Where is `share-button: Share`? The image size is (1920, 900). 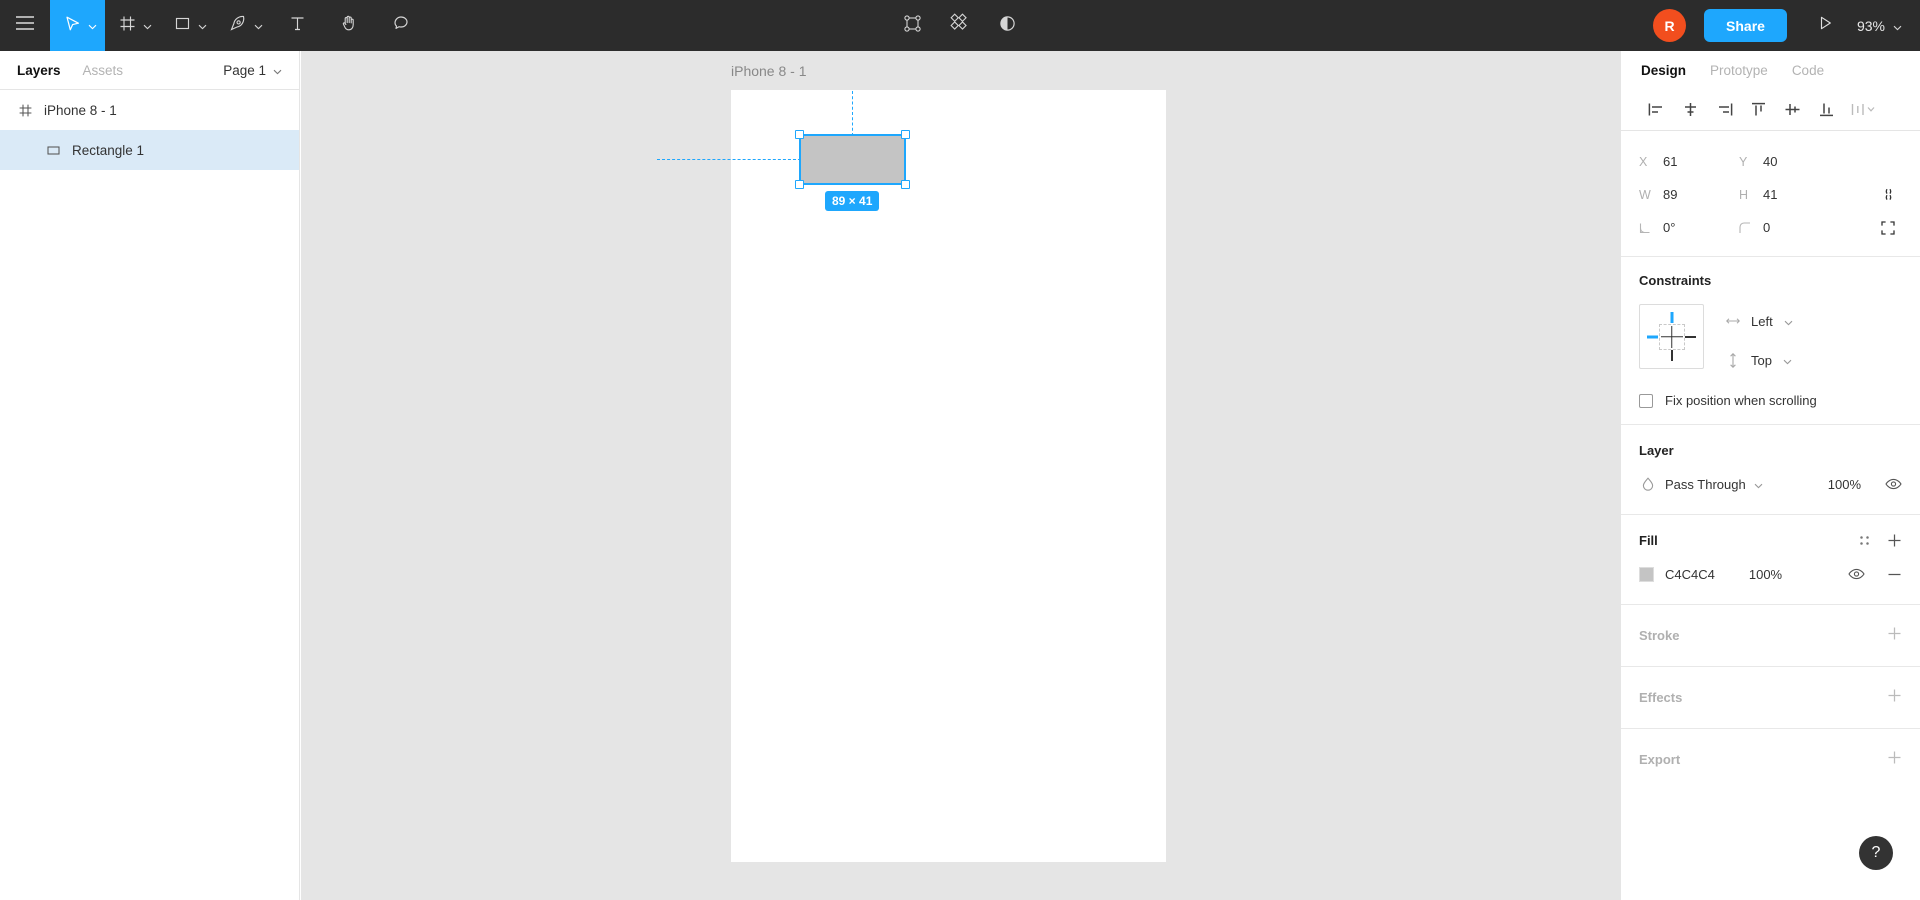
share-button: Share is located at coordinates (1745, 25).